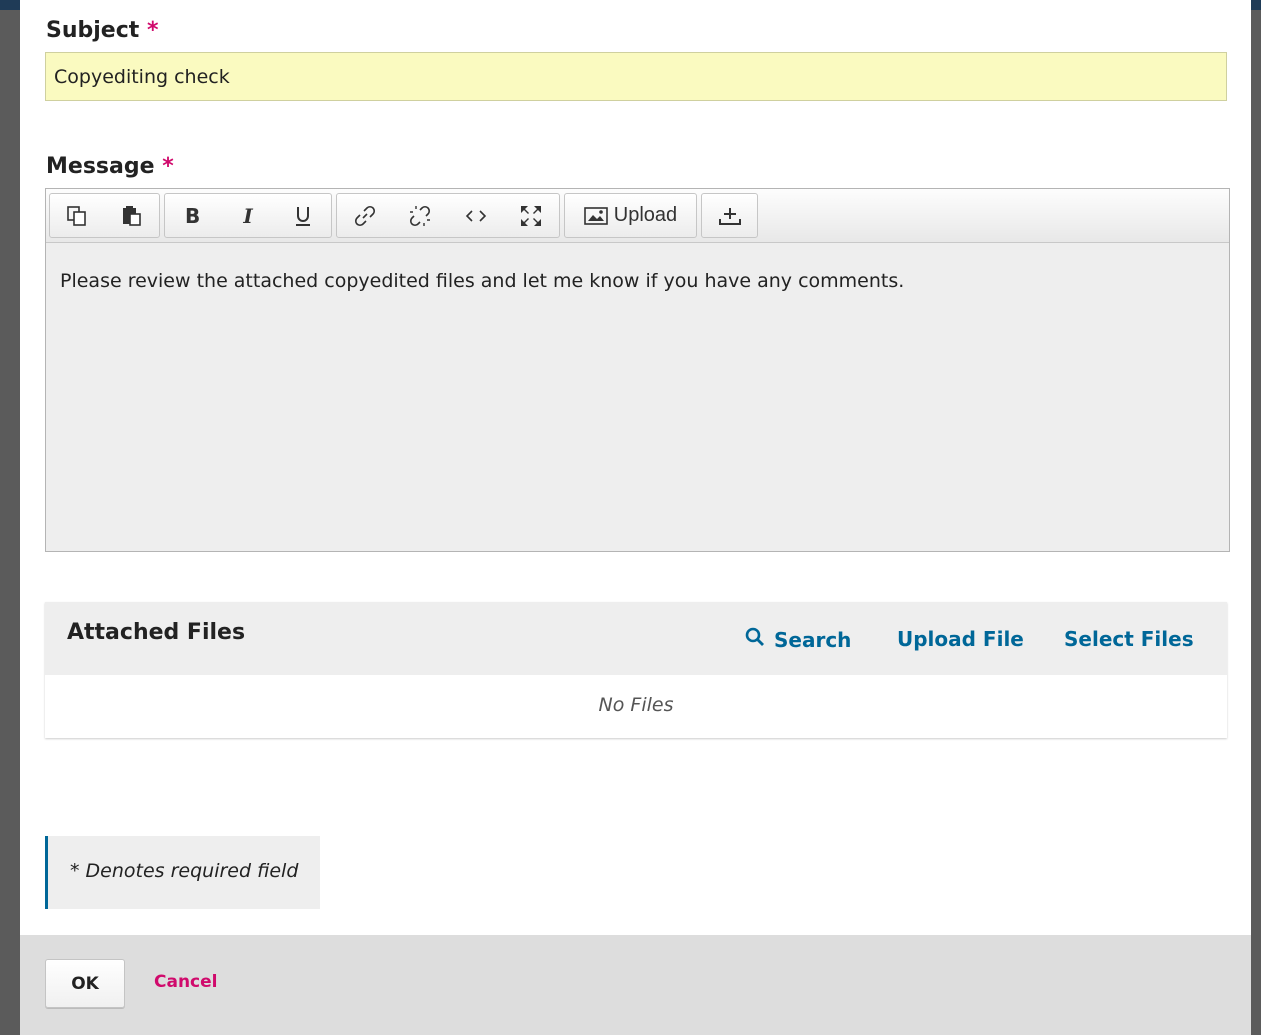  I want to click on copy-icon, so click(77, 216).